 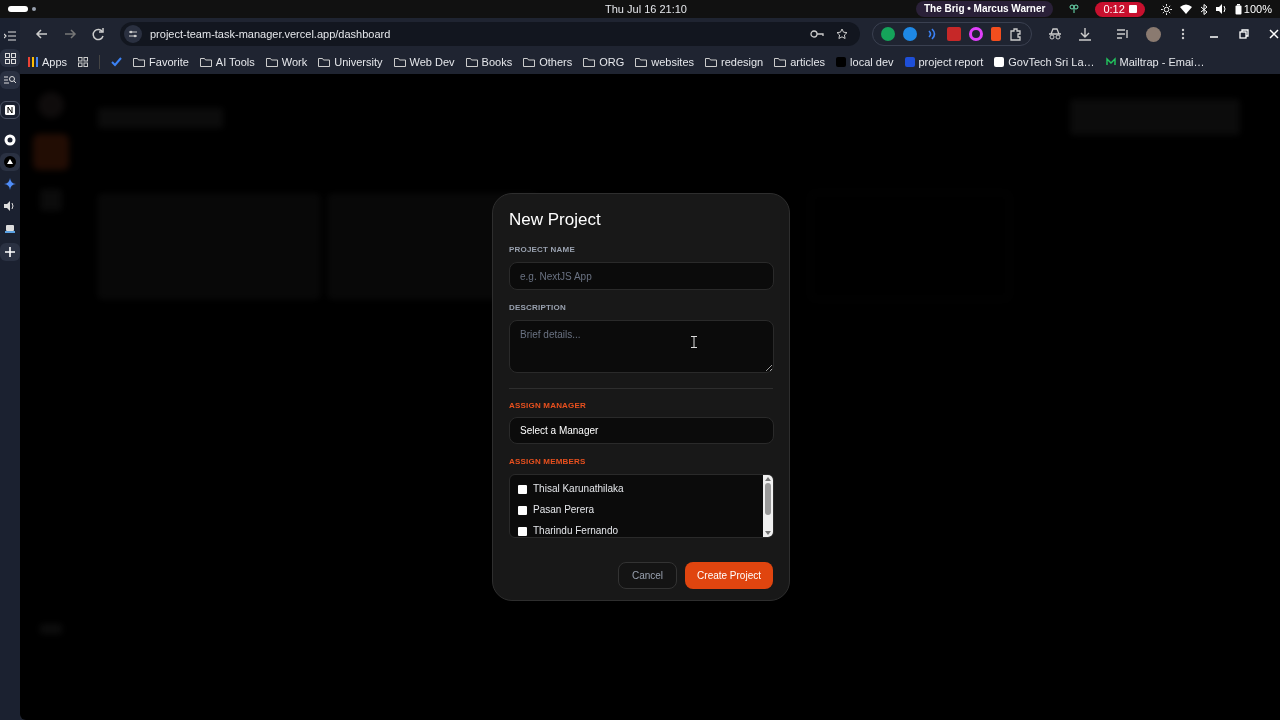 I want to click on bookmark: Web Dev, so click(x=424, y=62).